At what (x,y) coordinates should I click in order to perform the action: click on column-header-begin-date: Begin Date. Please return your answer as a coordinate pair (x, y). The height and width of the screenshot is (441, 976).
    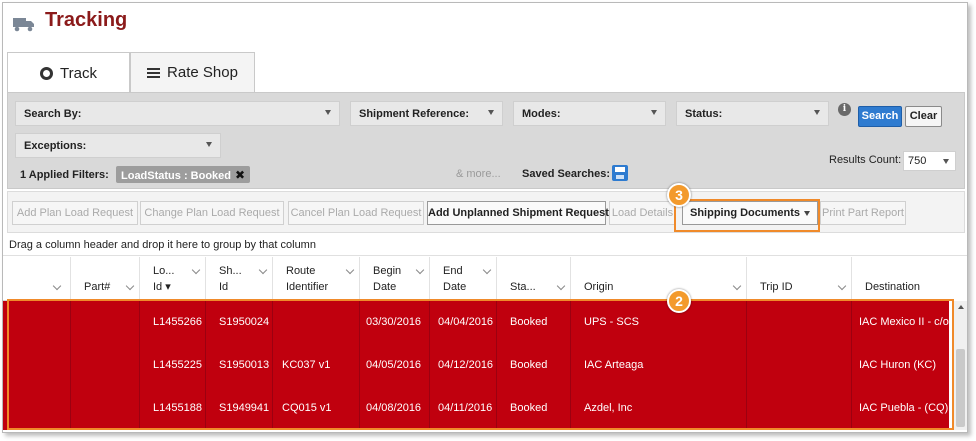
    Looking at the image, I should click on (395, 279).